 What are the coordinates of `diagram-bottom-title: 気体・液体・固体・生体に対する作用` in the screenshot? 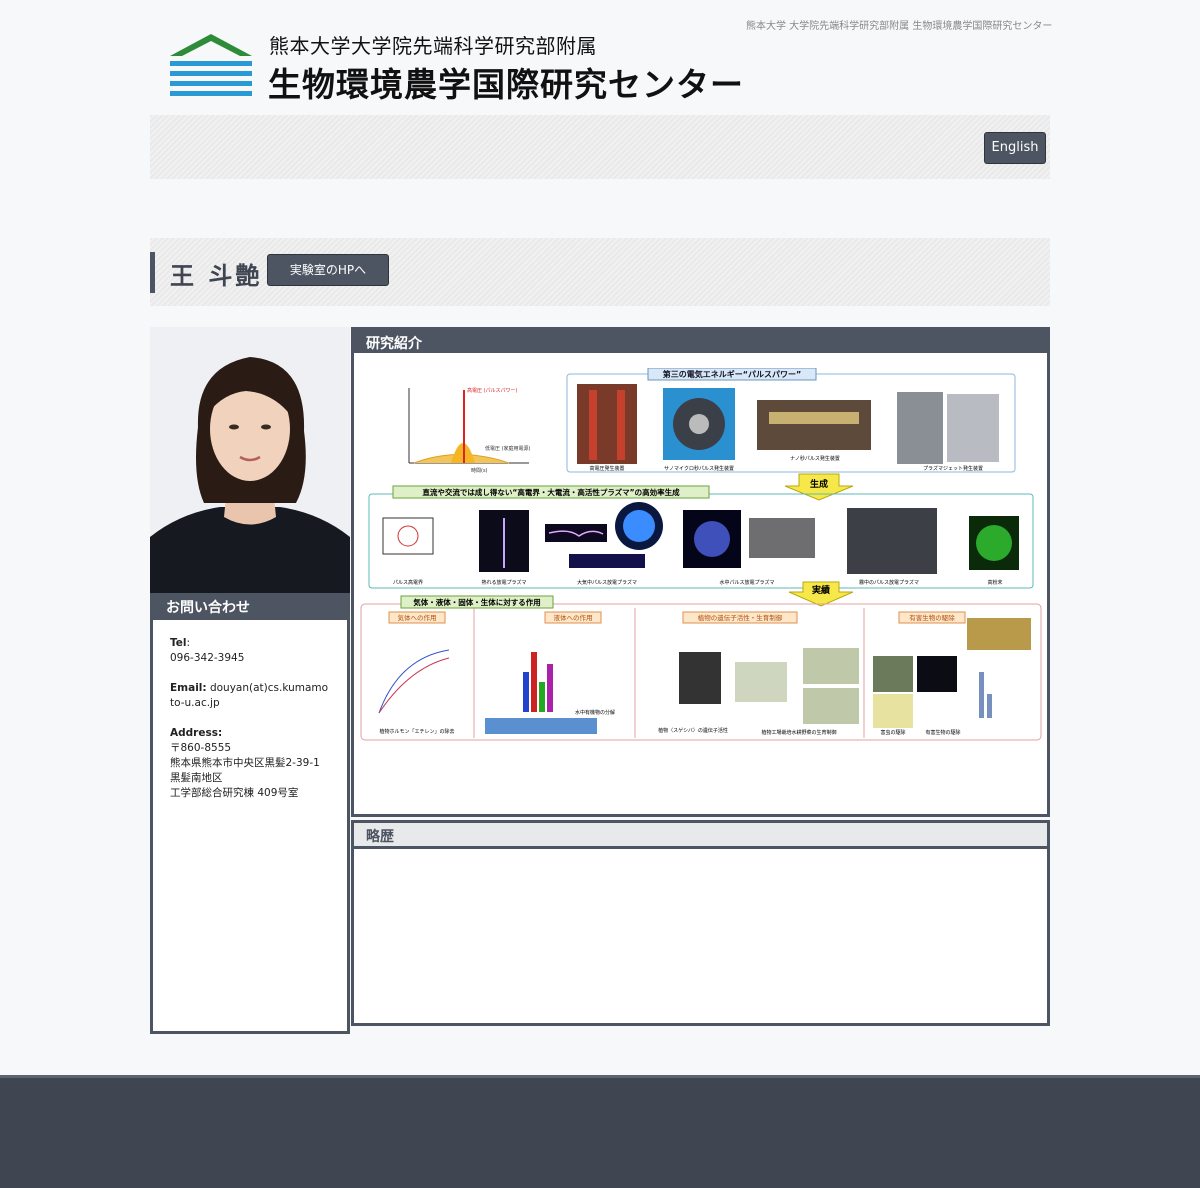 It's located at (477, 602).